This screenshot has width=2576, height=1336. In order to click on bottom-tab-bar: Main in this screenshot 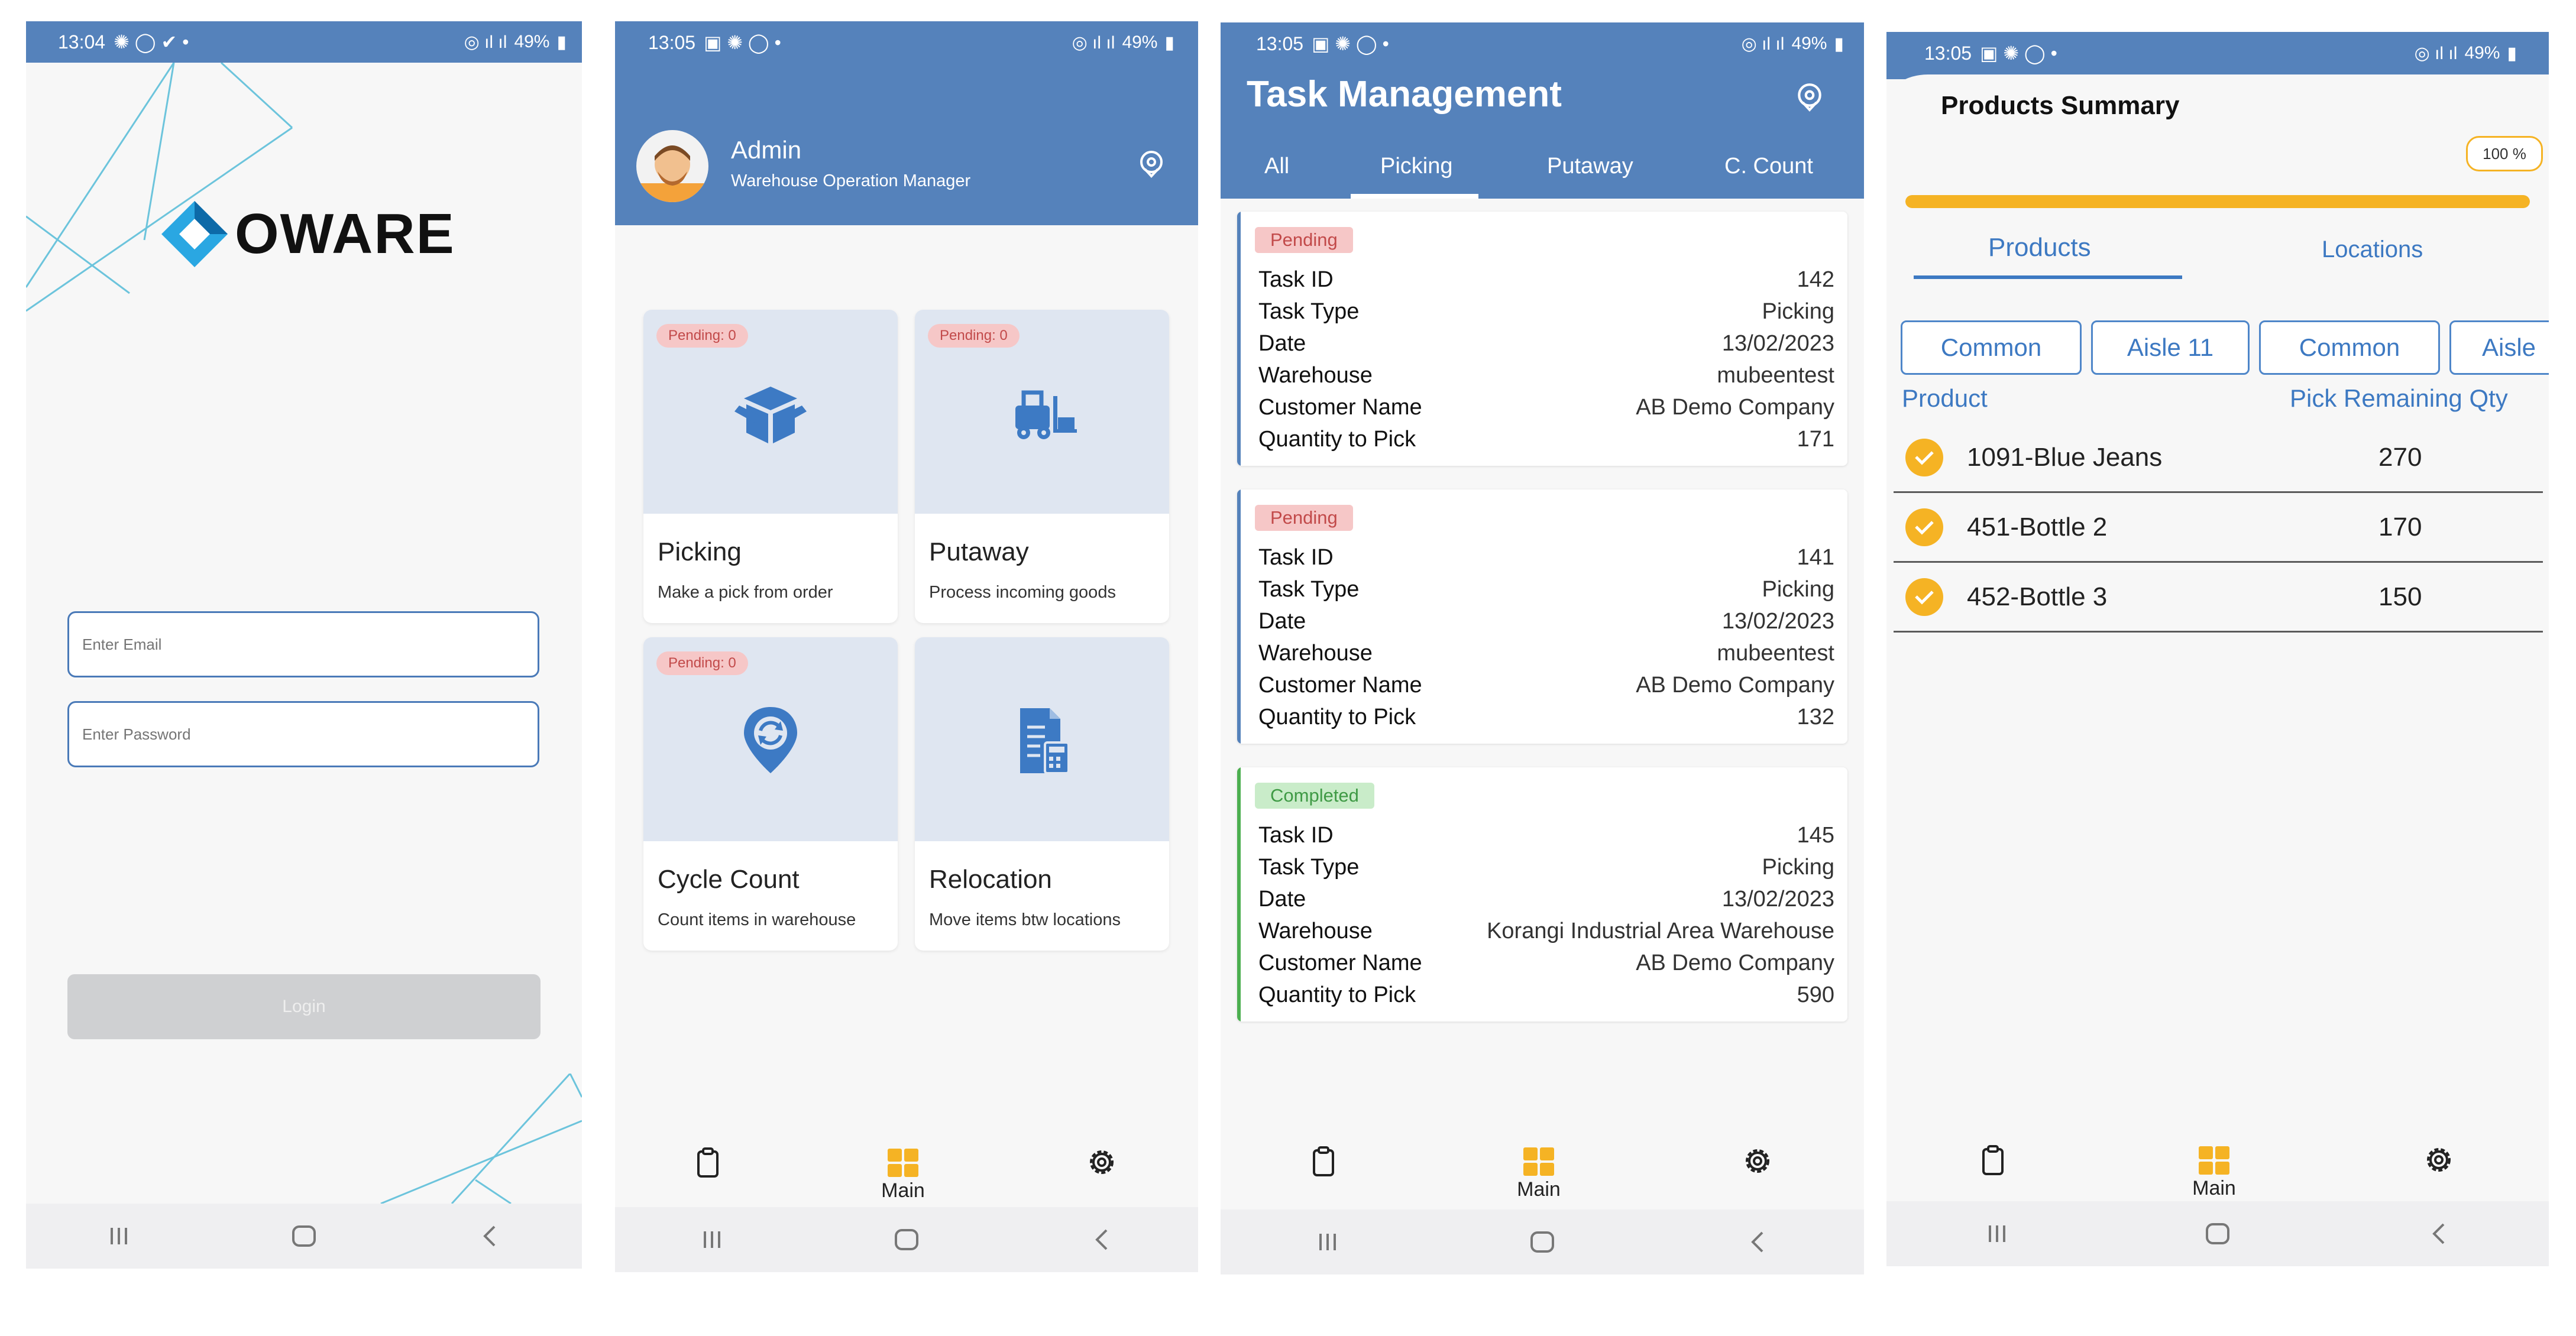, I will do `click(2218, 1167)`.